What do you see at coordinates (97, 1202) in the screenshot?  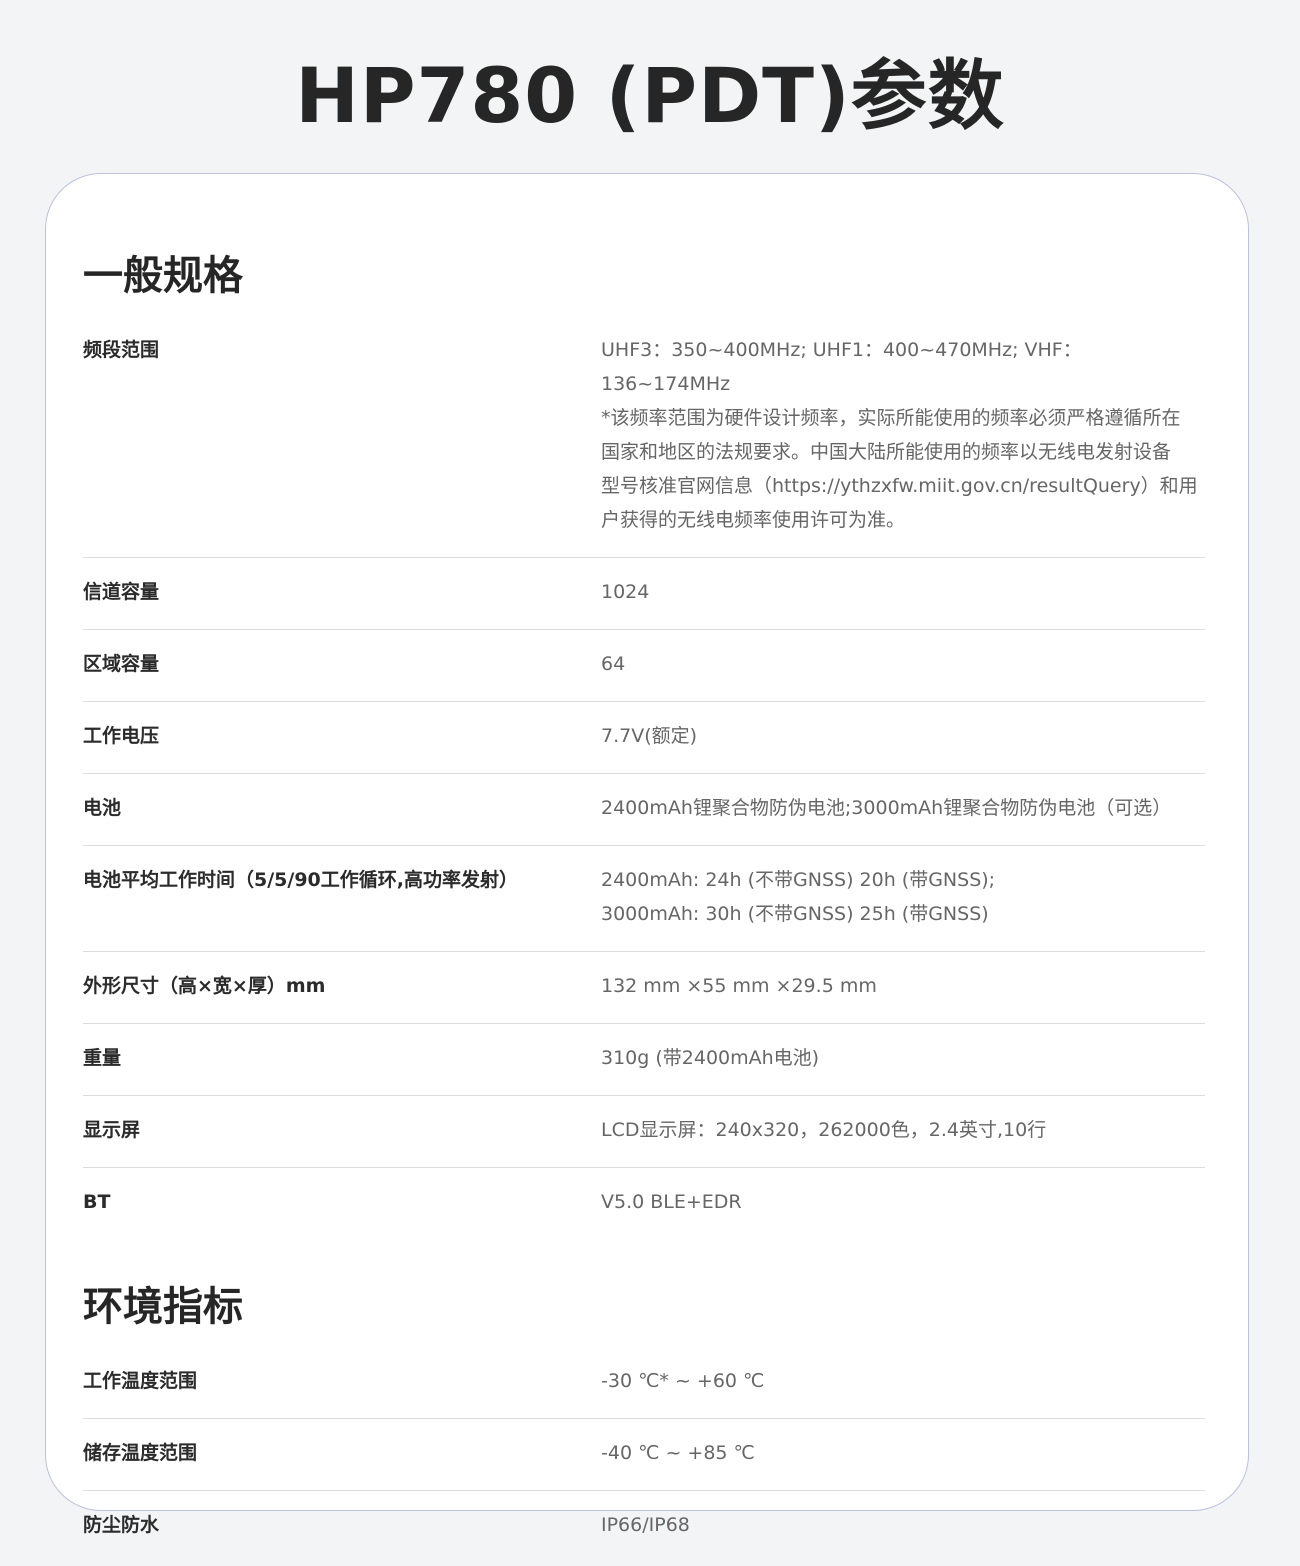 I see `spec-label: BT` at bounding box center [97, 1202].